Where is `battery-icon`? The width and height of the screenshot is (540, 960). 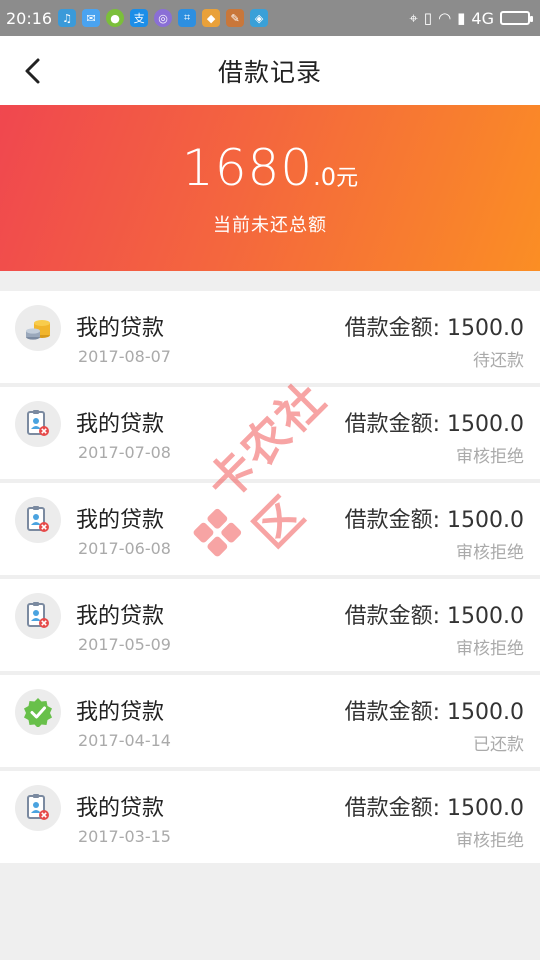 battery-icon is located at coordinates (516, 18).